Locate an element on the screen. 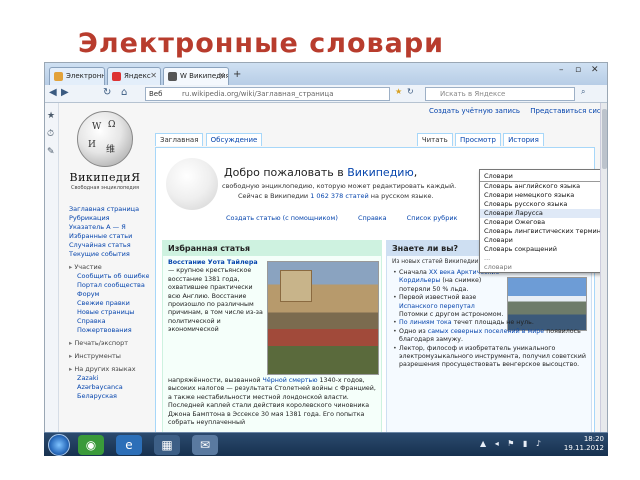 The image size is (640, 480). nav-link-help: Справка is located at coordinates (109, 321).